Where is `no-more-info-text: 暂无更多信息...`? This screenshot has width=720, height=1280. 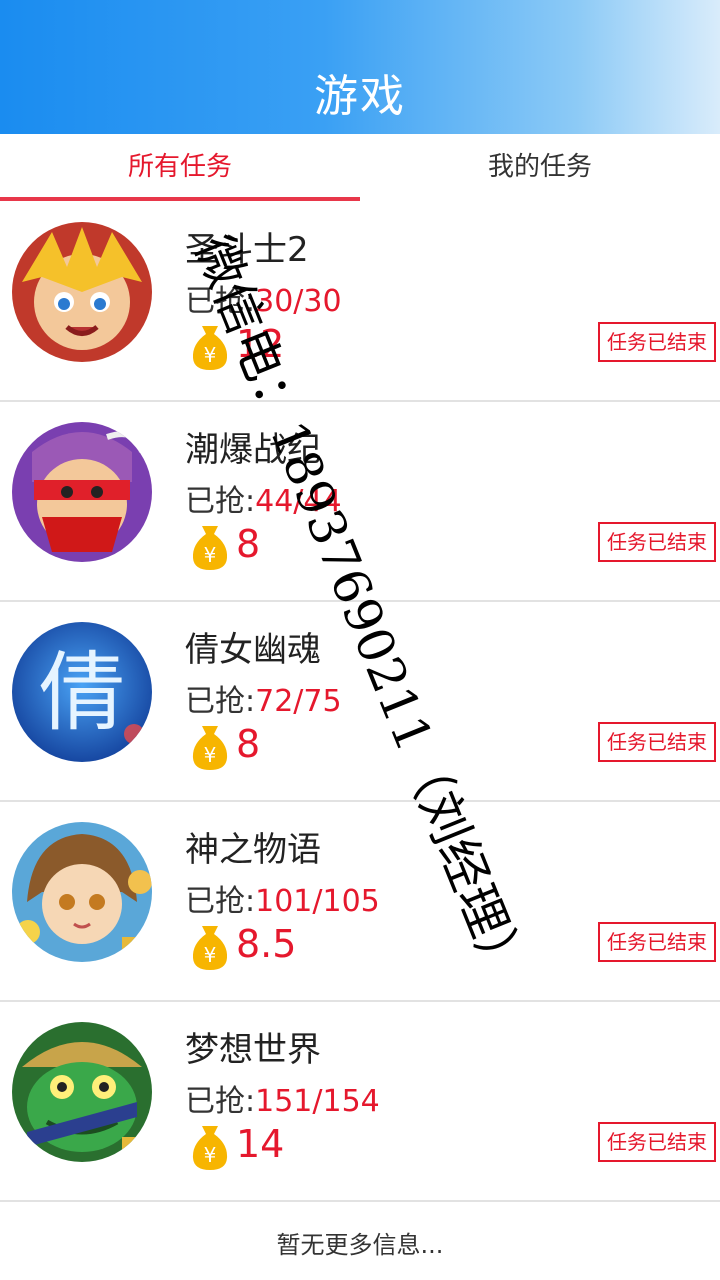 no-more-info-text: 暂无更多信息... is located at coordinates (360, 1245).